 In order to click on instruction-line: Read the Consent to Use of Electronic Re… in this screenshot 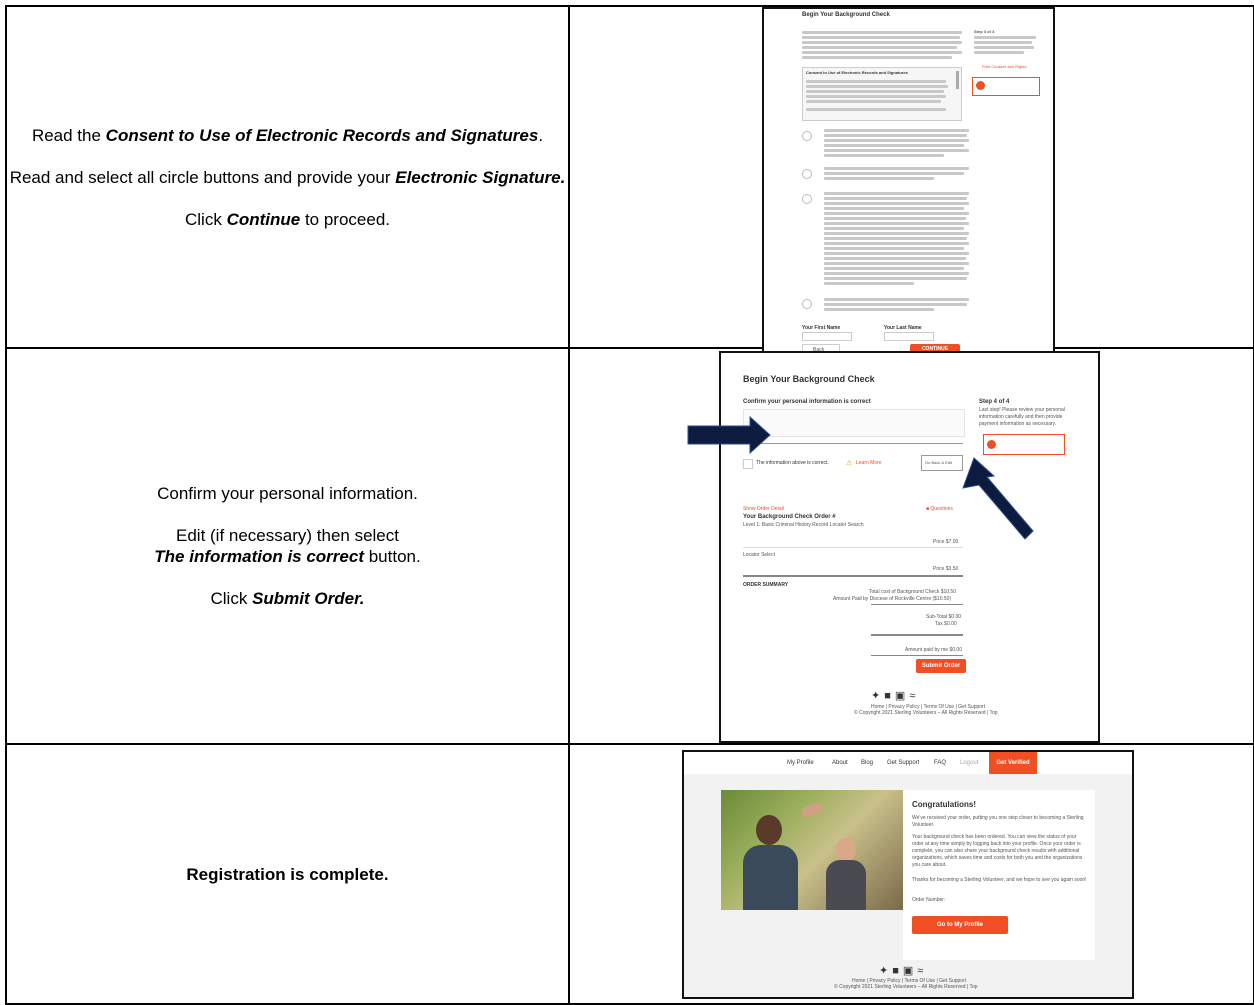, I will do `click(287, 135)`.